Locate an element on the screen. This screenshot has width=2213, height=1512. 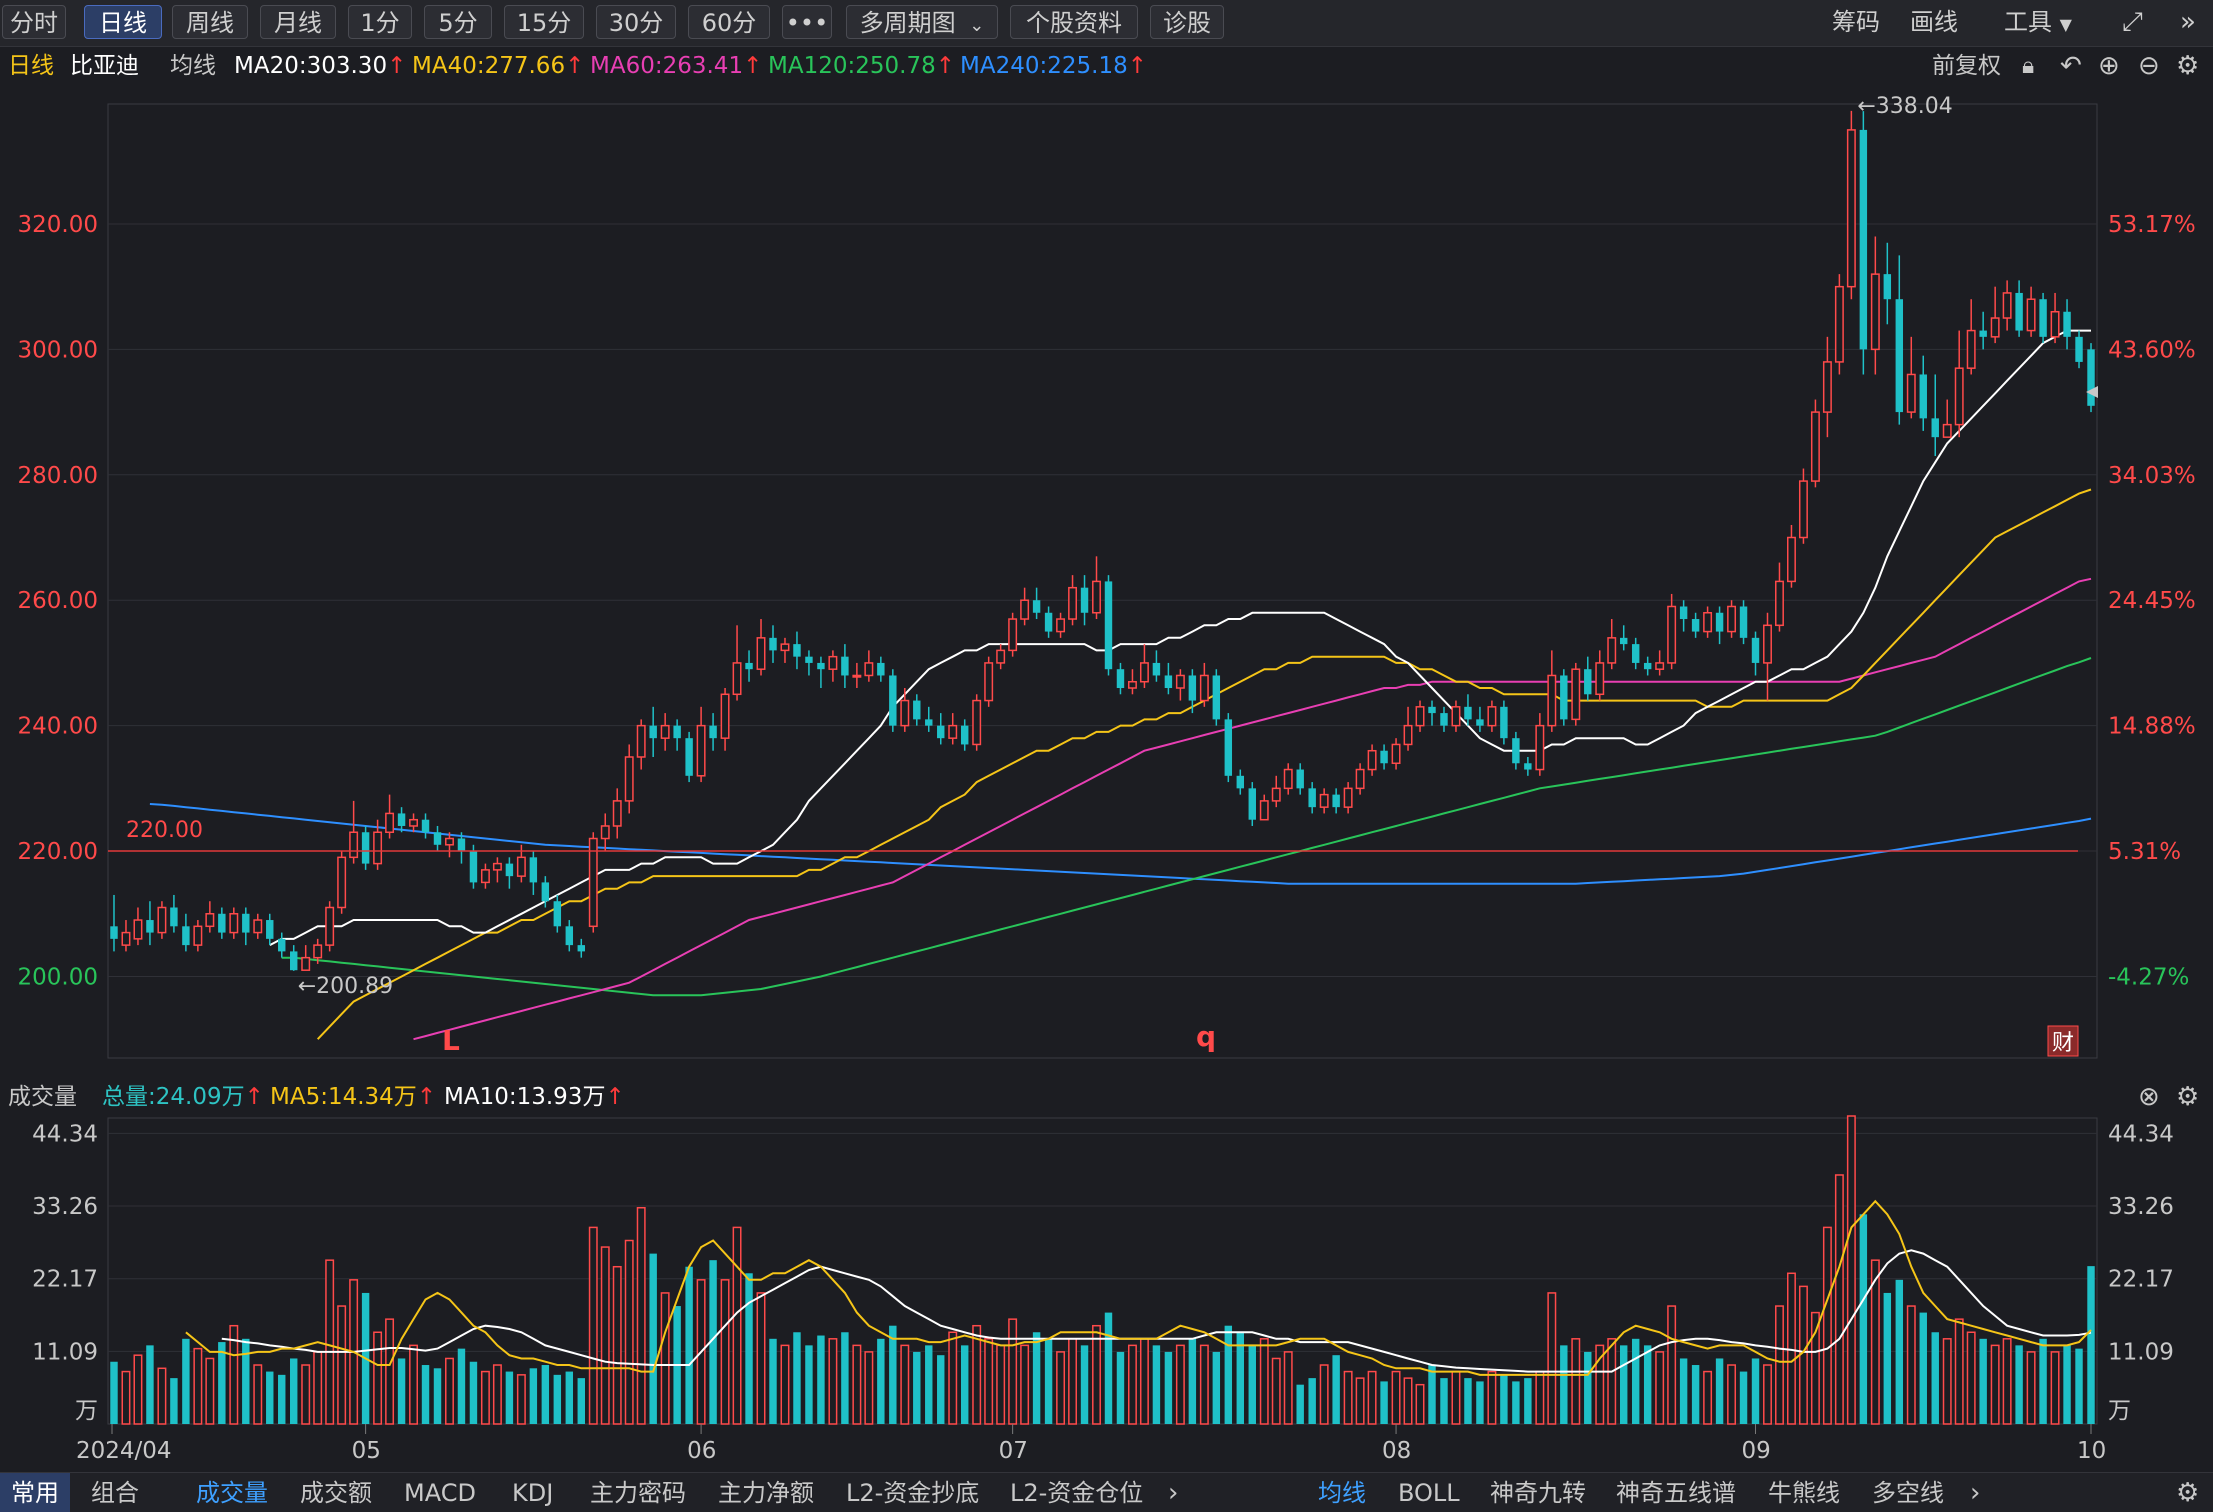
adjust-mode-button: 前复权 is located at coordinates (1966, 66).